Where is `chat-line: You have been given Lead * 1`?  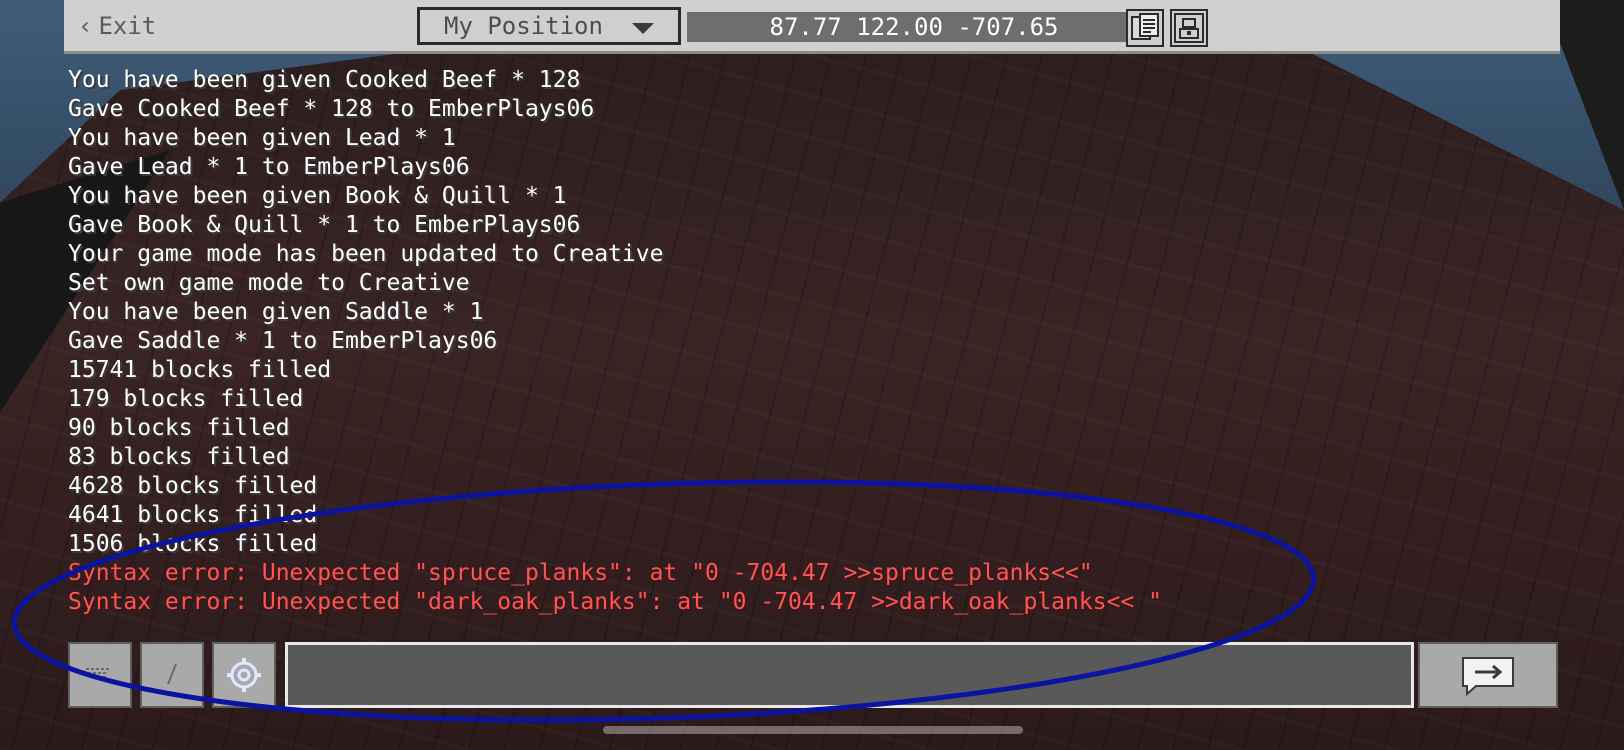 chat-line: You have been given Lead * 1 is located at coordinates (262, 138).